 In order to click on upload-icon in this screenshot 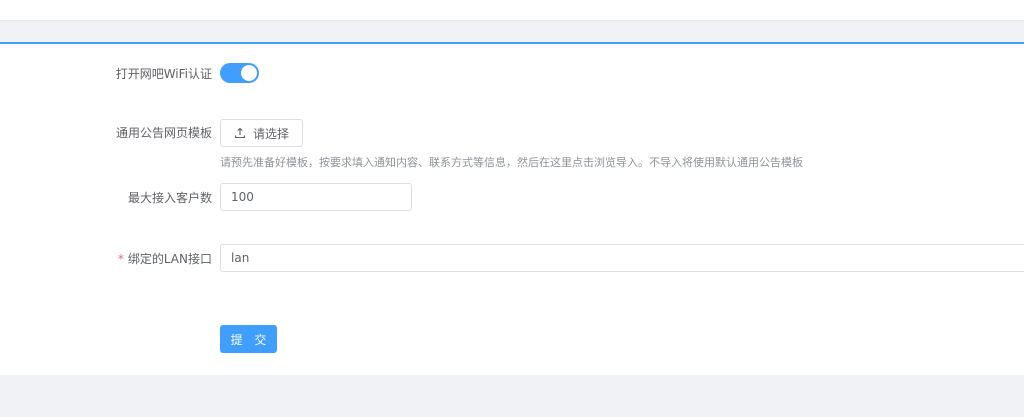, I will do `click(240, 133)`.